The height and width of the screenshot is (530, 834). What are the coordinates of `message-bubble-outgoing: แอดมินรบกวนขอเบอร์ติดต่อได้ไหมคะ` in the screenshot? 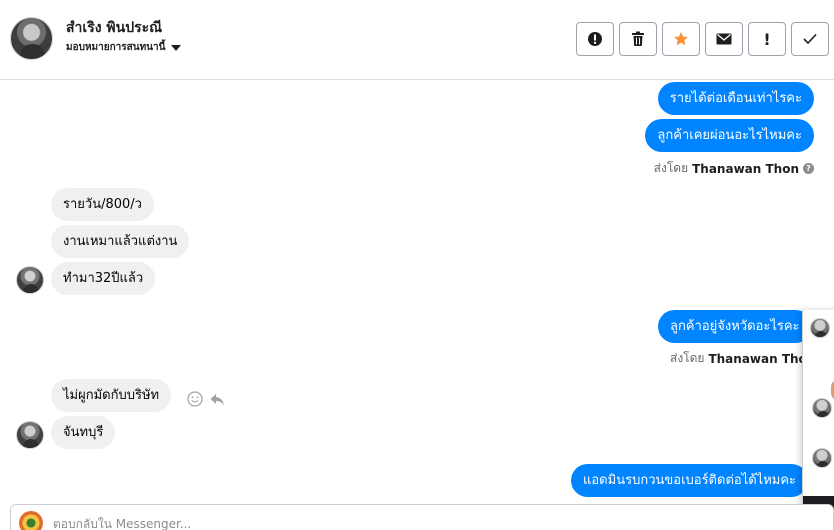 It's located at (690, 480).